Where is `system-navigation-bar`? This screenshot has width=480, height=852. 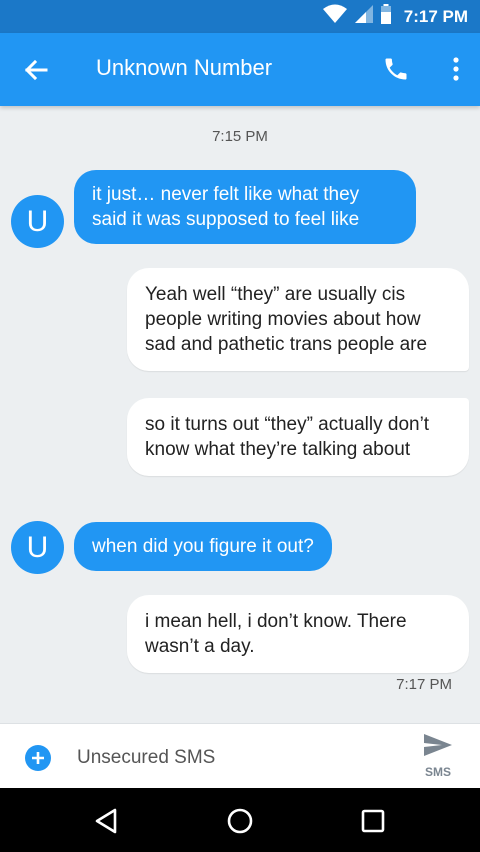 system-navigation-bar is located at coordinates (240, 820).